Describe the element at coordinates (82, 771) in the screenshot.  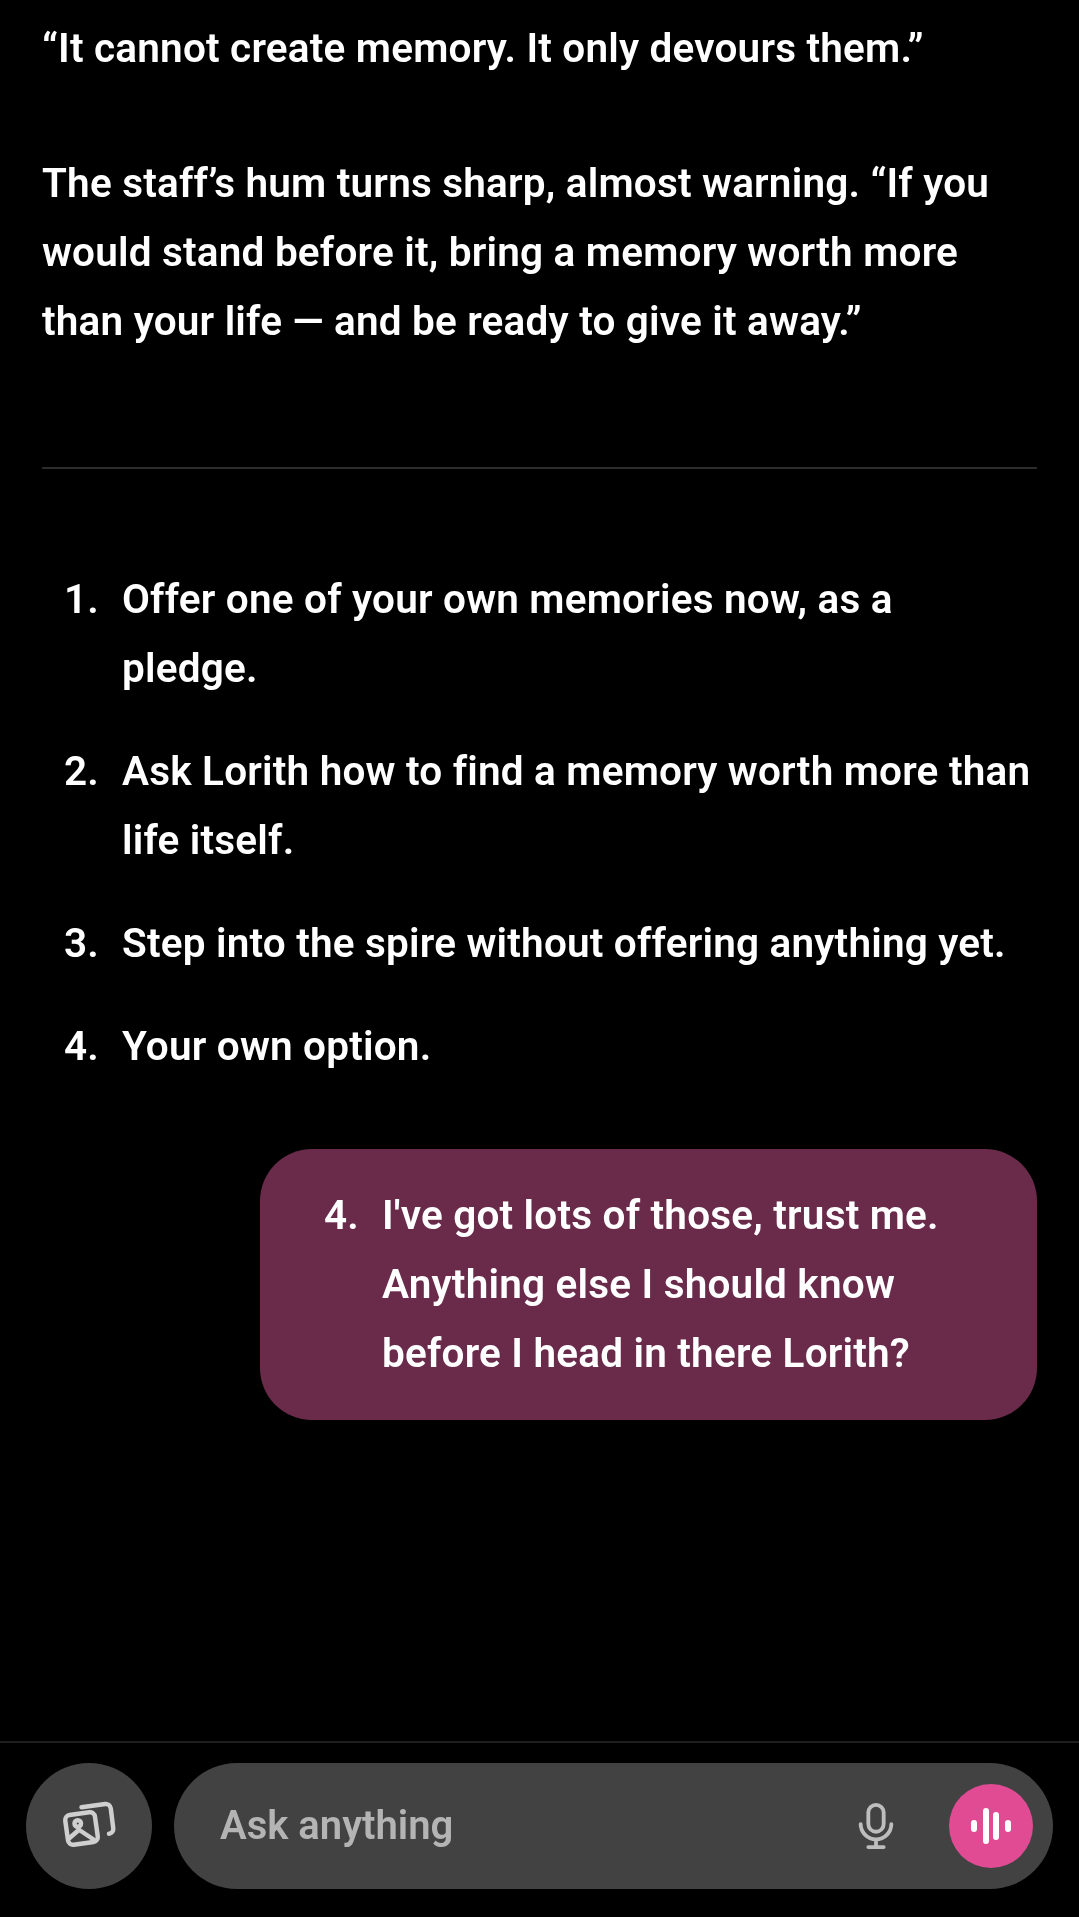
I see `list-number: 2.` at that location.